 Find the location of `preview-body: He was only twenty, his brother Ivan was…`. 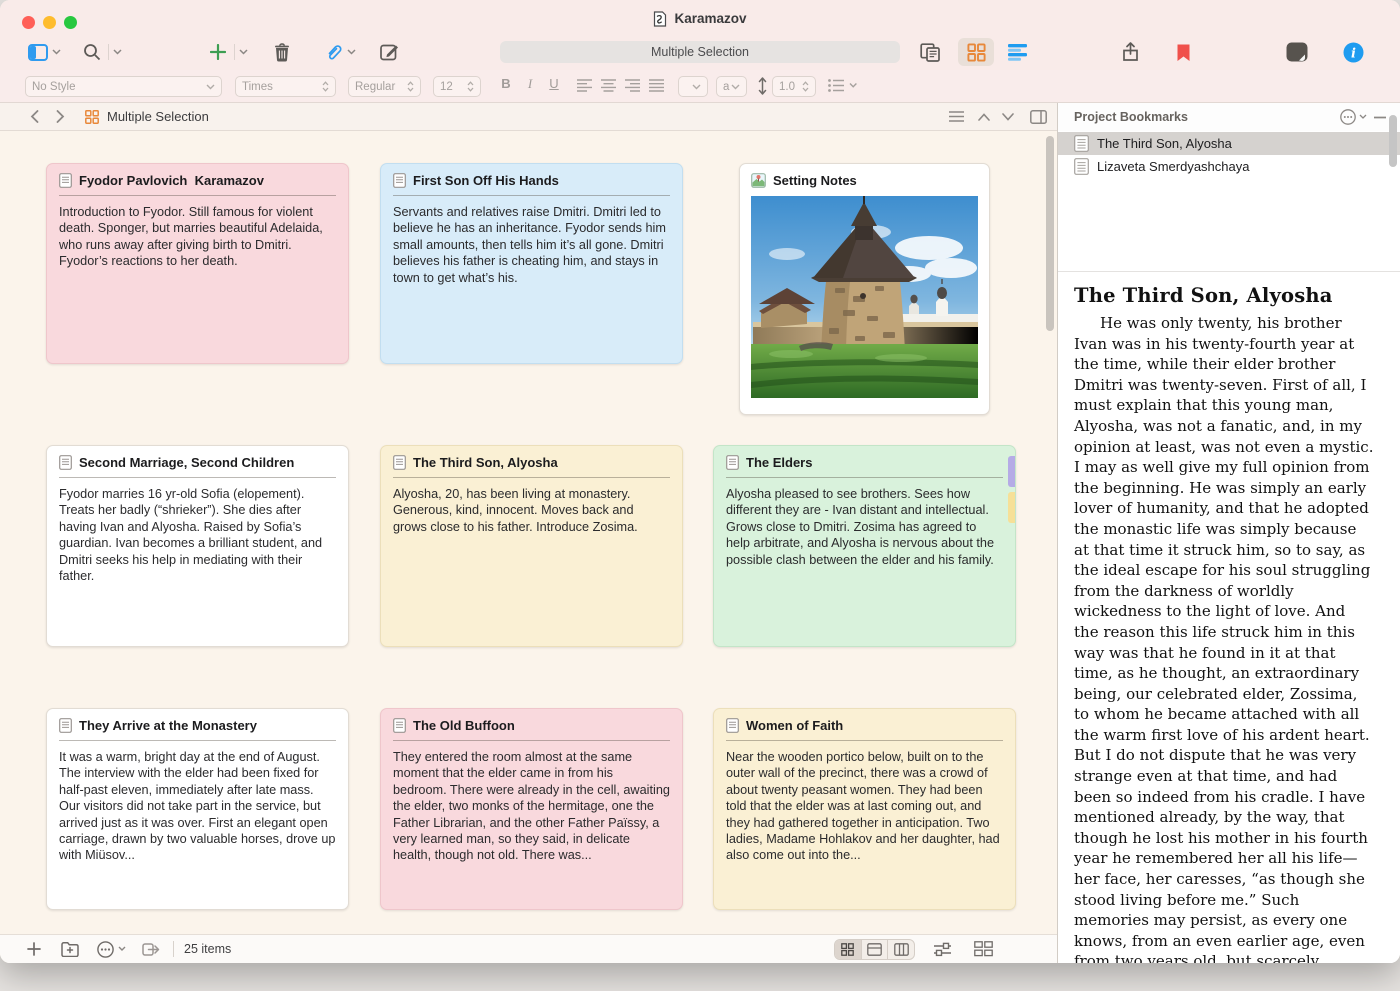

preview-body: He was only twenty, his brother Ivan was… is located at coordinates (1224, 638).